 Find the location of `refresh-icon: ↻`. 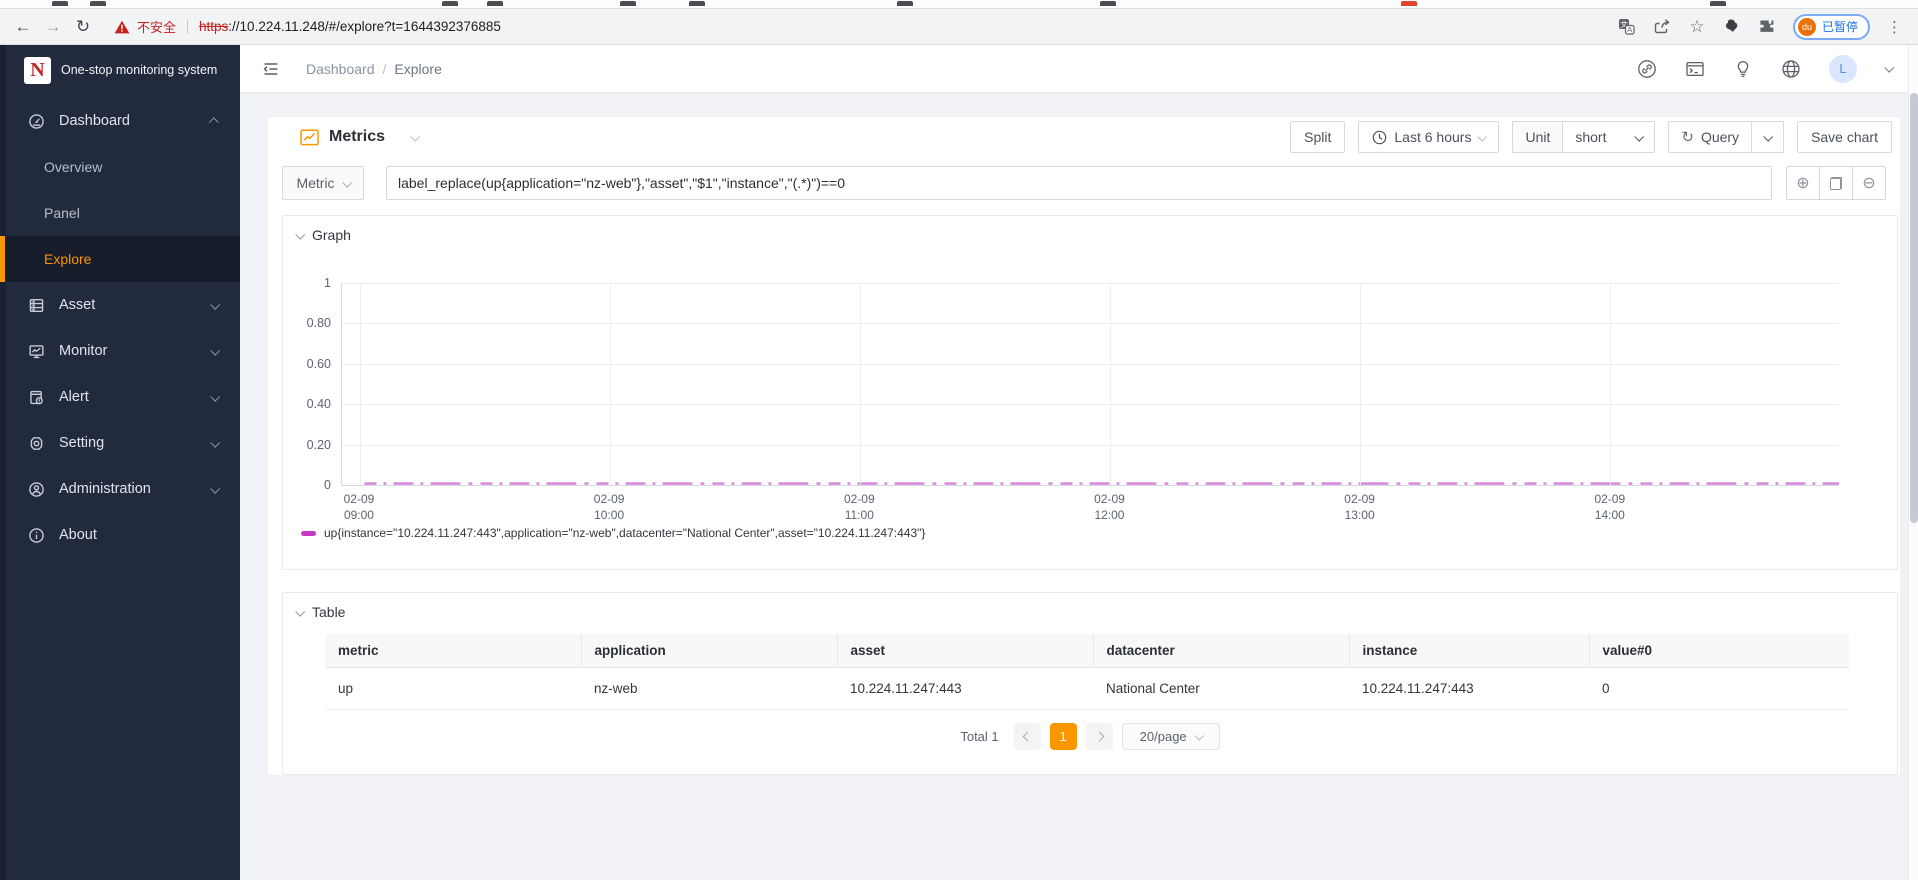

refresh-icon: ↻ is located at coordinates (1687, 137).